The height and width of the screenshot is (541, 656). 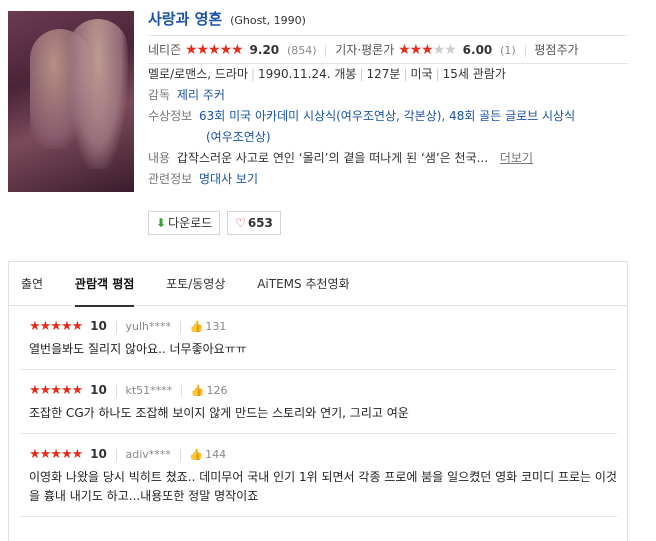 What do you see at coordinates (214, 50) in the screenshot?
I see `netizen-stars: ★★★★★` at bounding box center [214, 50].